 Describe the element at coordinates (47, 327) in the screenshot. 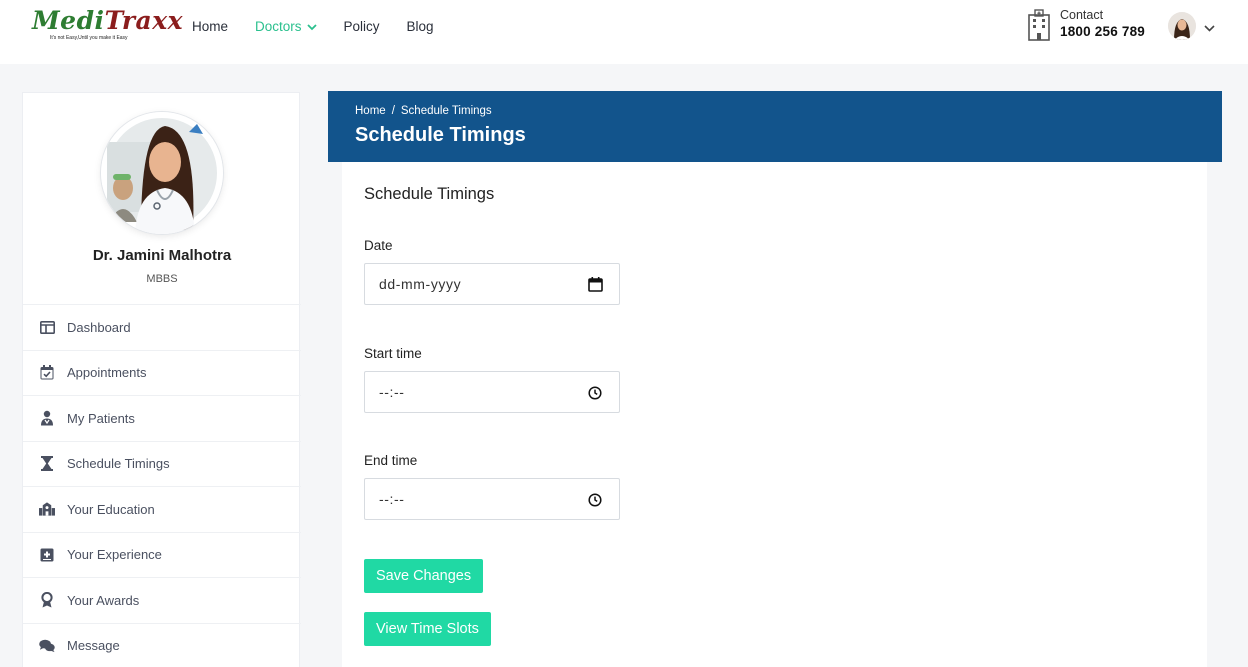

I see `dashboard-icon` at that location.